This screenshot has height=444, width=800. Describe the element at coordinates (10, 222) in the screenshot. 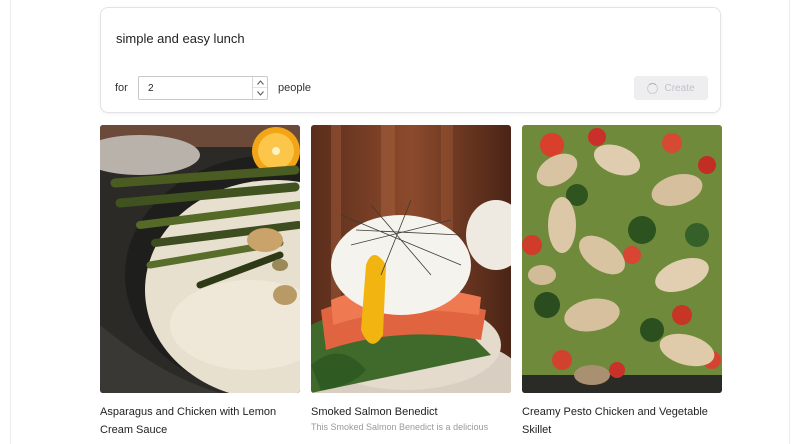

I see `page-divider-left` at that location.